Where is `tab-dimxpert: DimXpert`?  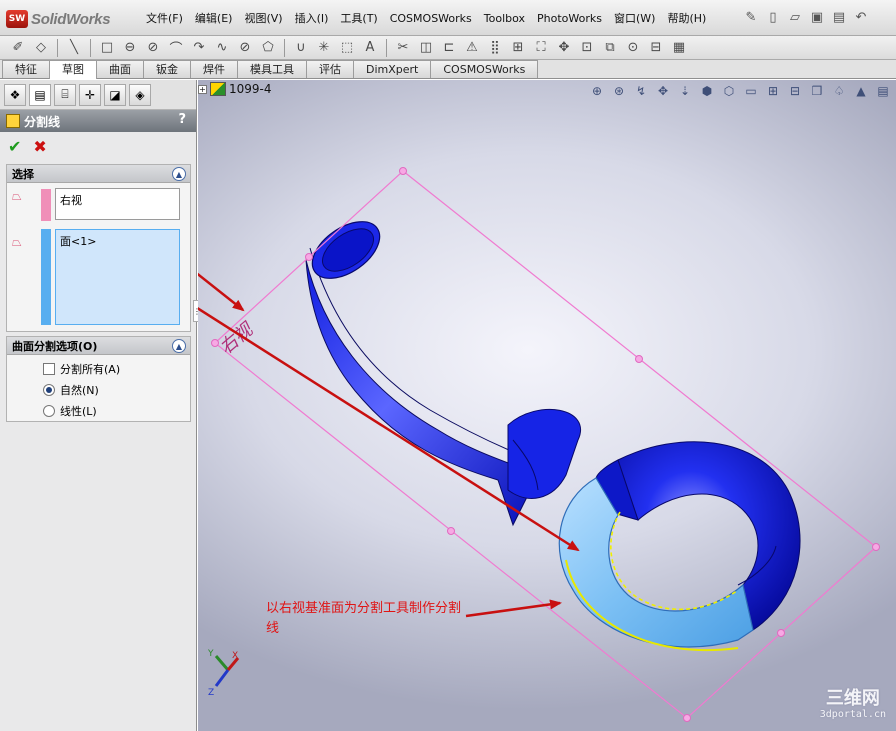
tab-dimxpert: DimXpert is located at coordinates (392, 69).